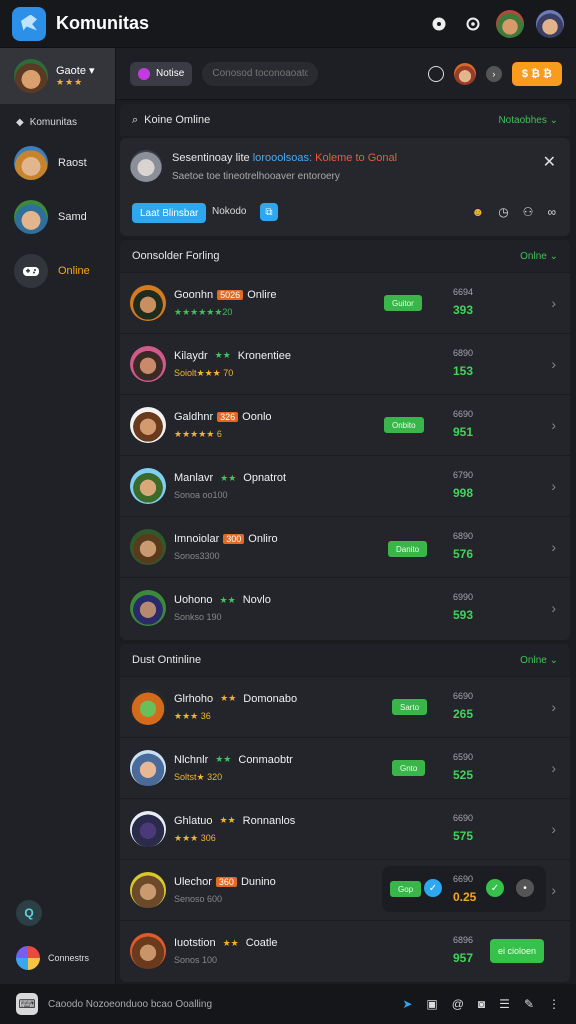  What do you see at coordinates (409, 768) in the screenshot?
I see `status-badge: Gnto` at bounding box center [409, 768].